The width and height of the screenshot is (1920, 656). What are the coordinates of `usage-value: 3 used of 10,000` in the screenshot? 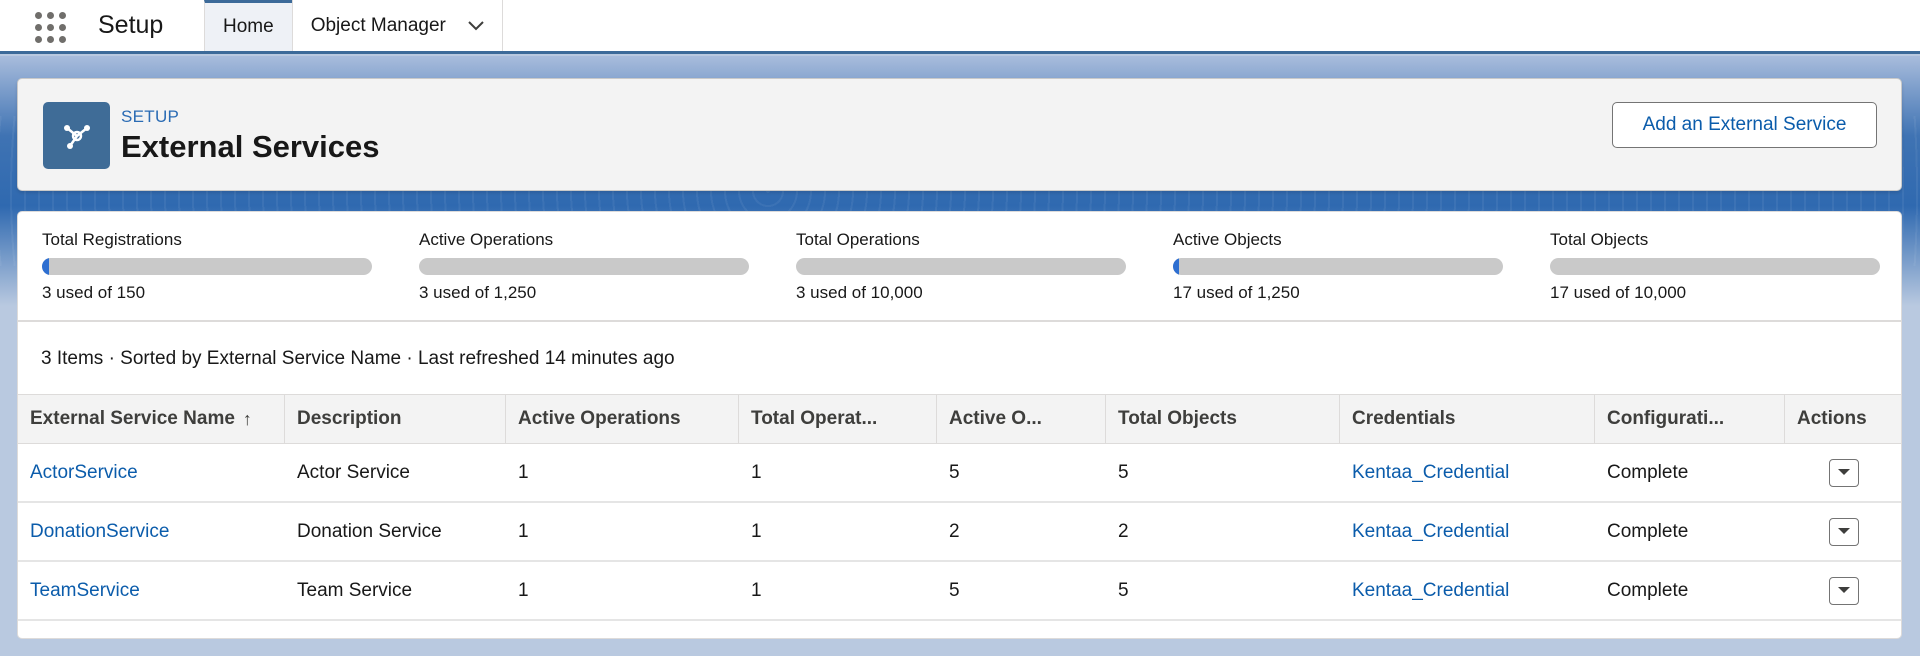 It's located at (859, 292).